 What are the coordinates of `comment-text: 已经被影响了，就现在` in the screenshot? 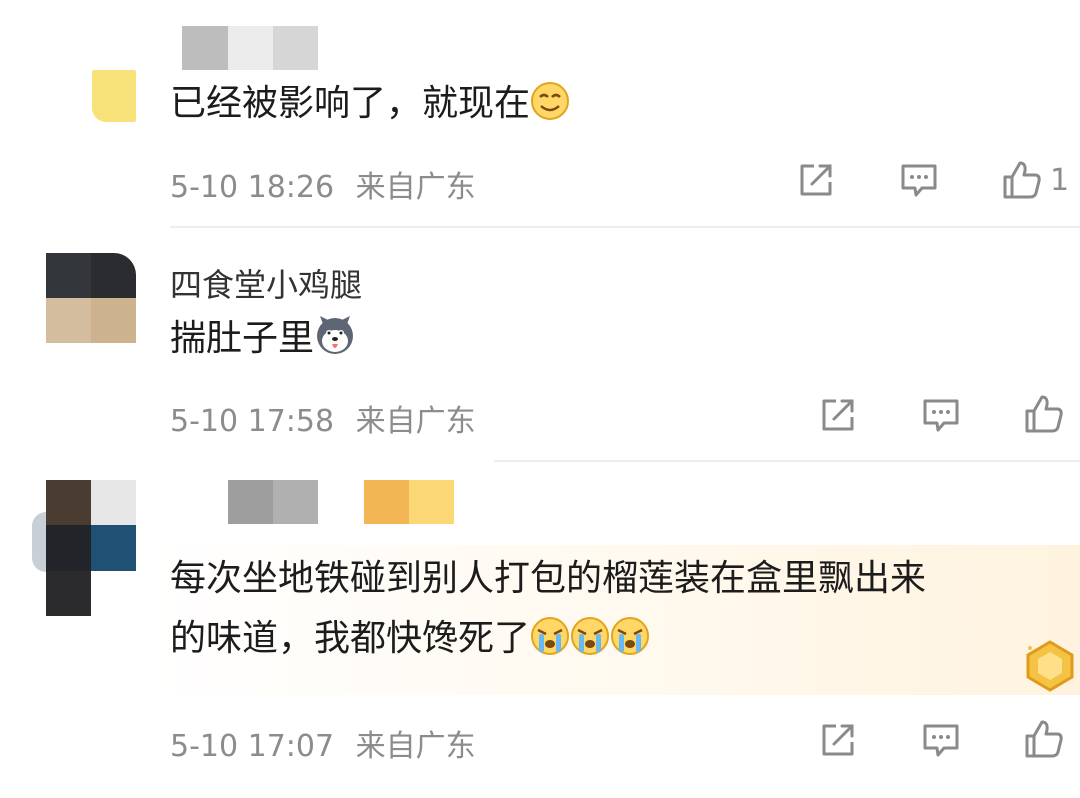 It's located at (370, 104).